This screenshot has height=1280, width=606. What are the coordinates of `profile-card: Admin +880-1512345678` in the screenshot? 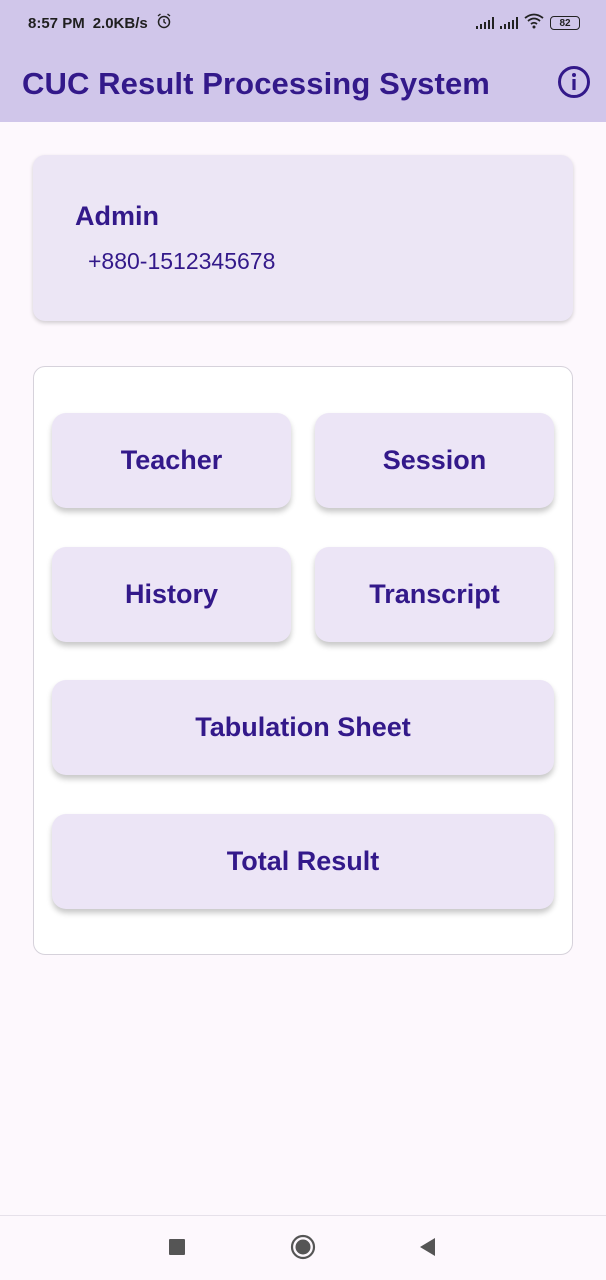 It's located at (303, 238).